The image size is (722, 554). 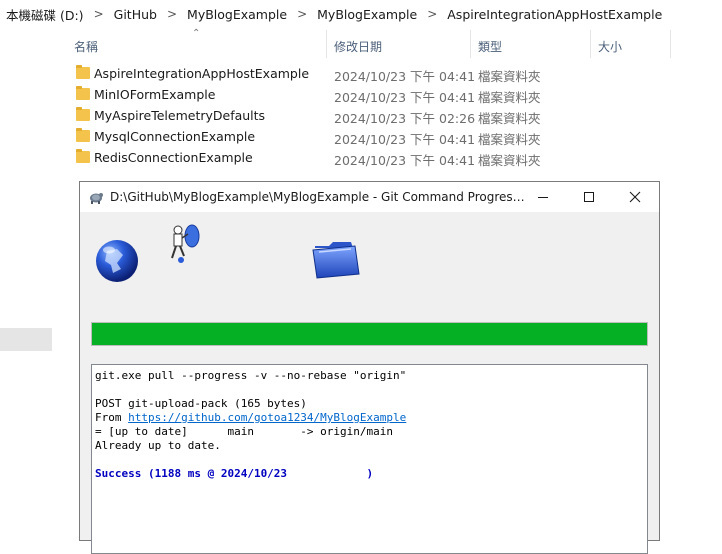 What do you see at coordinates (196, 33) in the screenshot?
I see `sort-ascending-icon: ⌃` at bounding box center [196, 33].